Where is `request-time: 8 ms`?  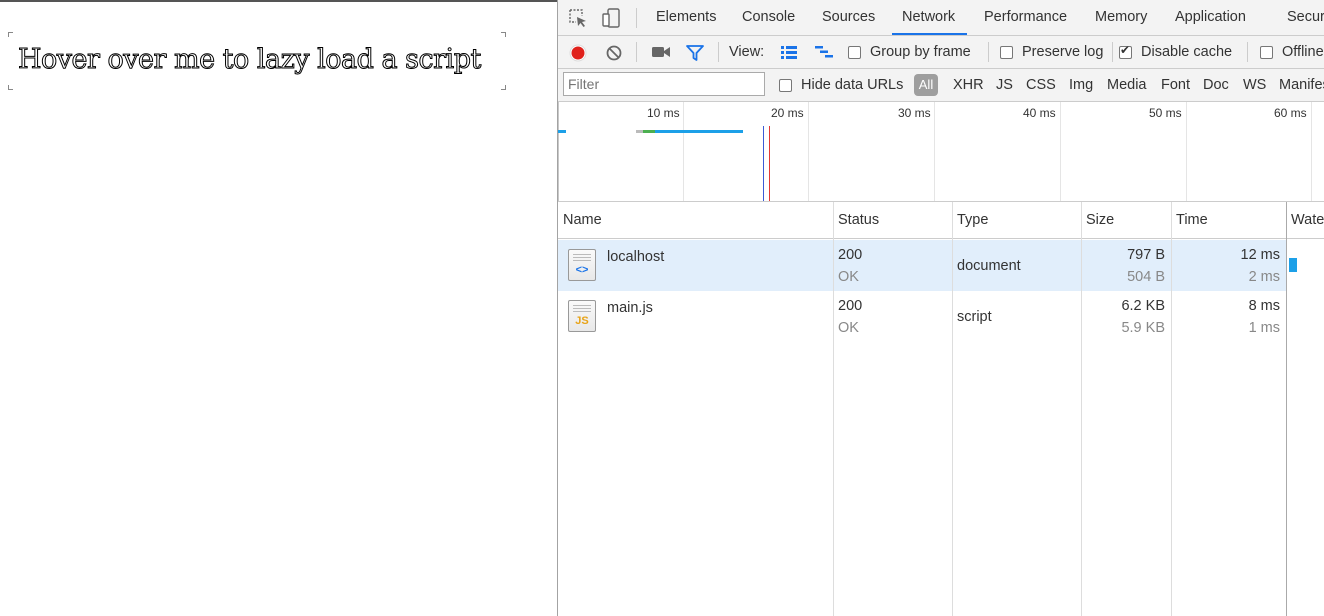 request-time: 8 ms is located at coordinates (1264, 306).